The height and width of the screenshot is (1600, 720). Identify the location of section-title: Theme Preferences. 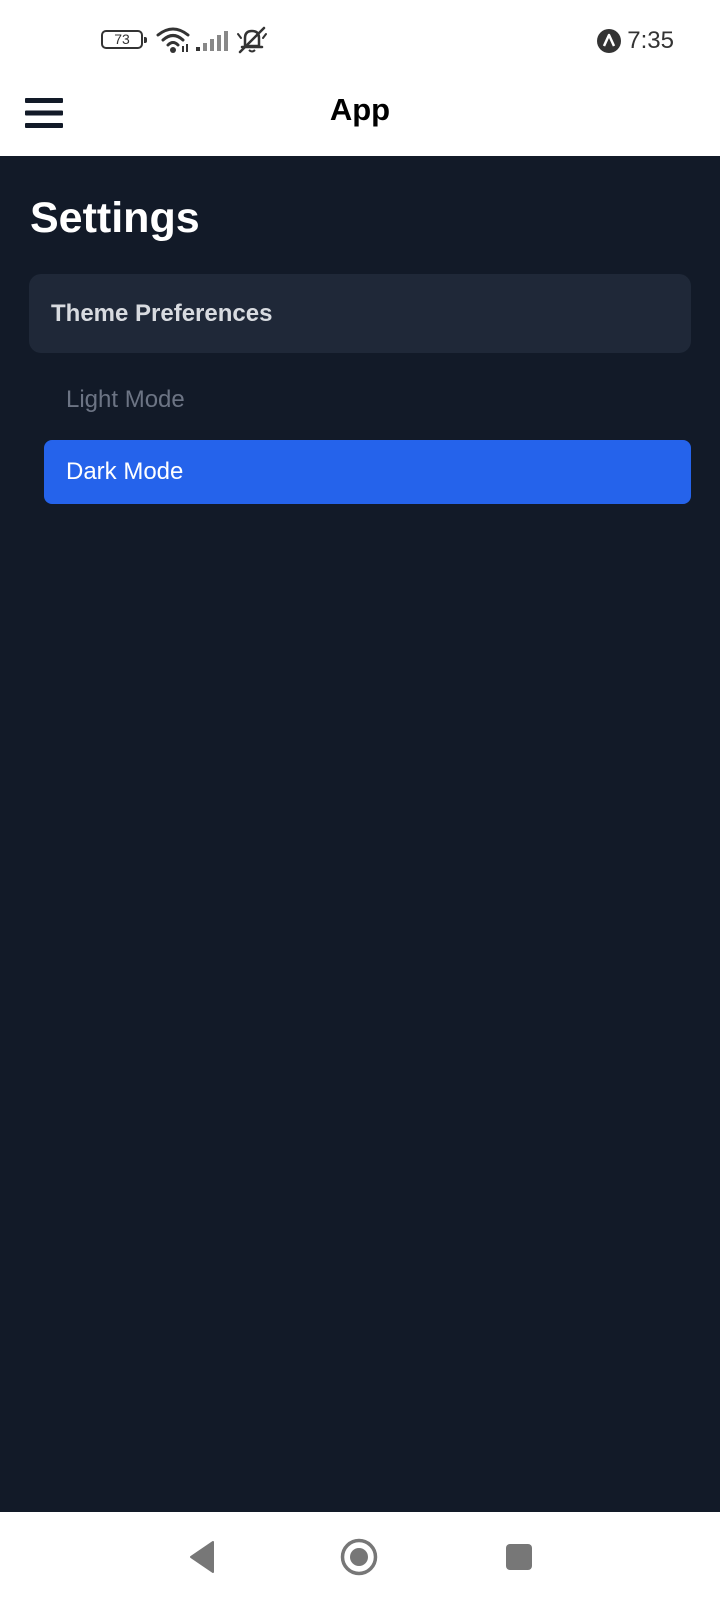
(162, 313).